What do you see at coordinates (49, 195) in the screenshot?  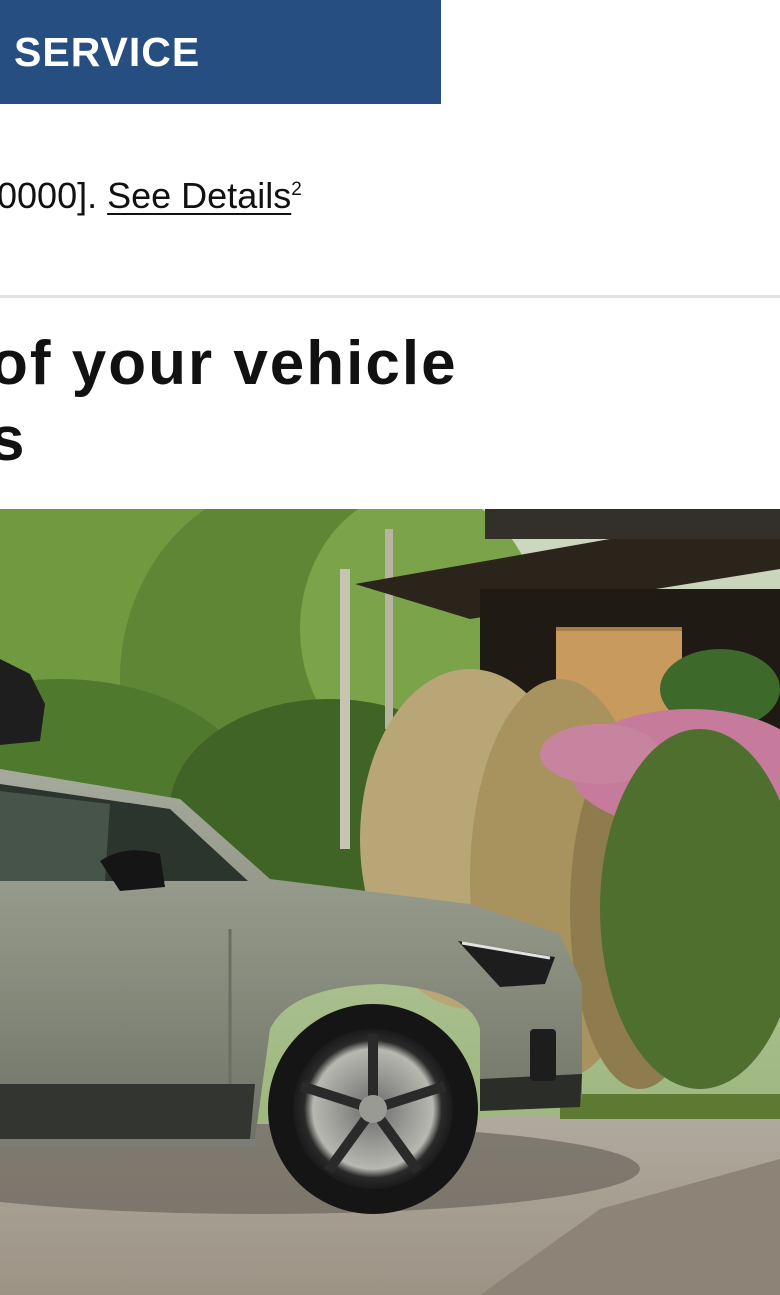 I see `offer-text: 0000].` at bounding box center [49, 195].